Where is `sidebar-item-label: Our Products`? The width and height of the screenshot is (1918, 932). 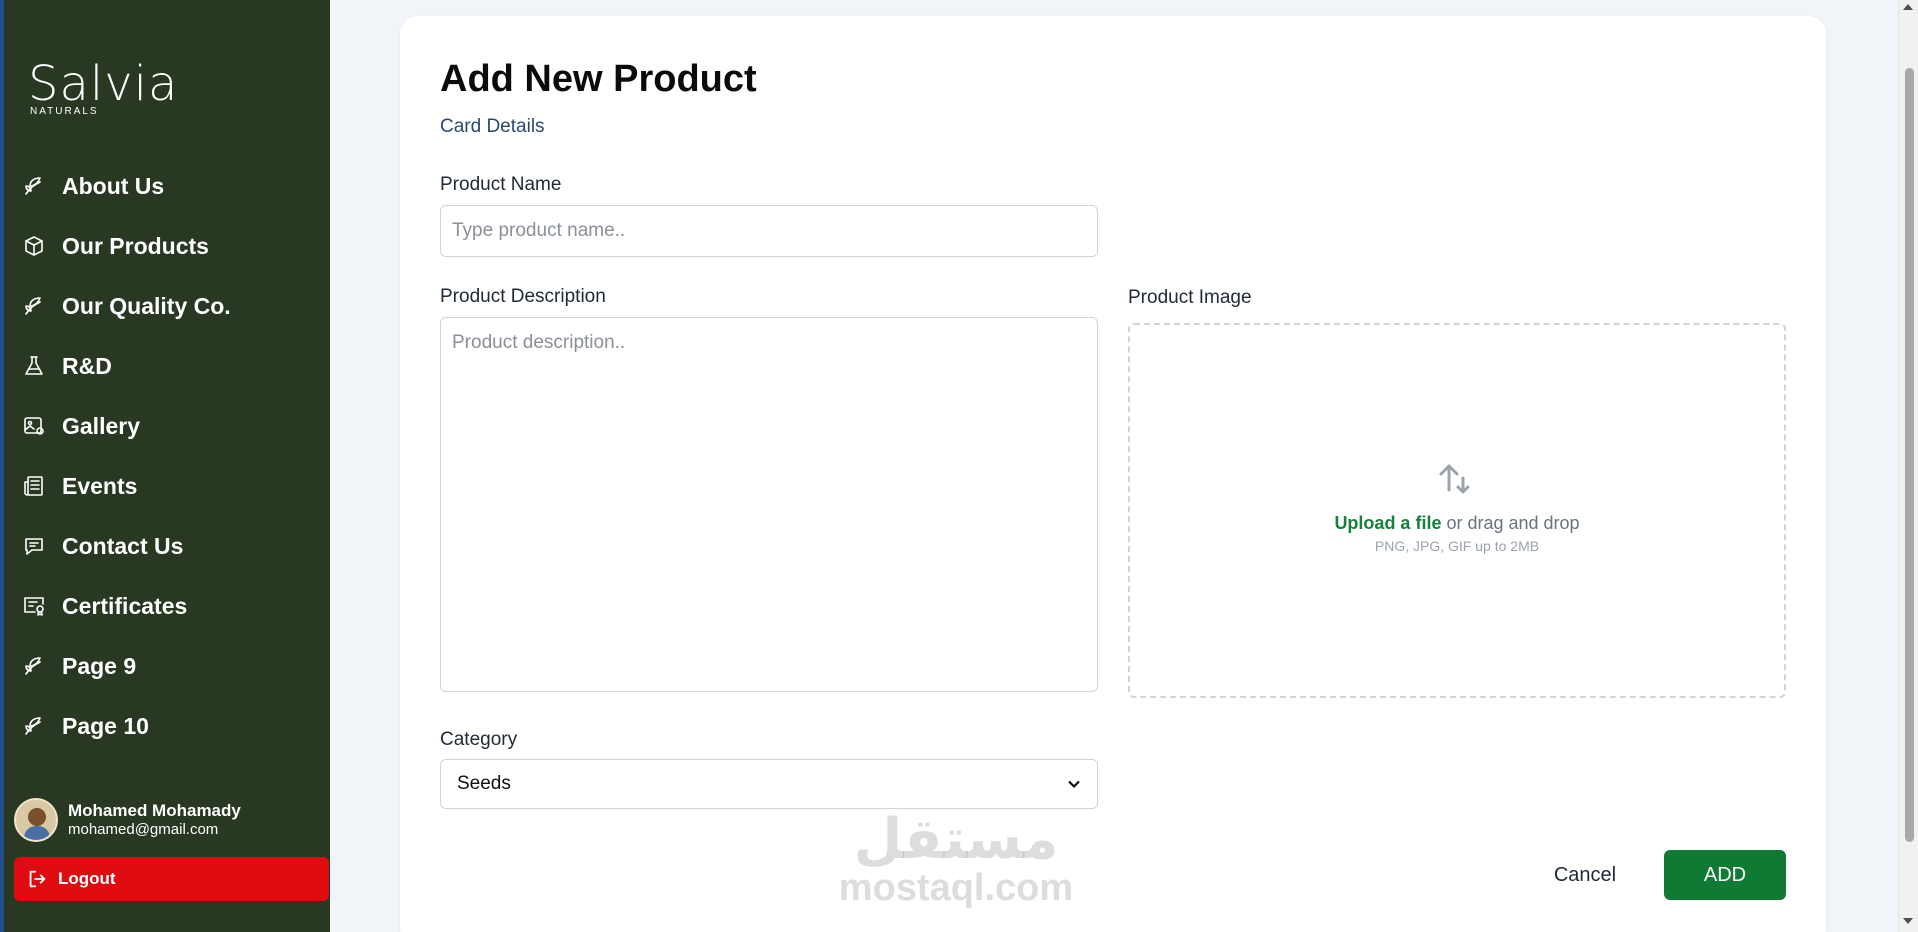 sidebar-item-label: Our Products is located at coordinates (135, 245).